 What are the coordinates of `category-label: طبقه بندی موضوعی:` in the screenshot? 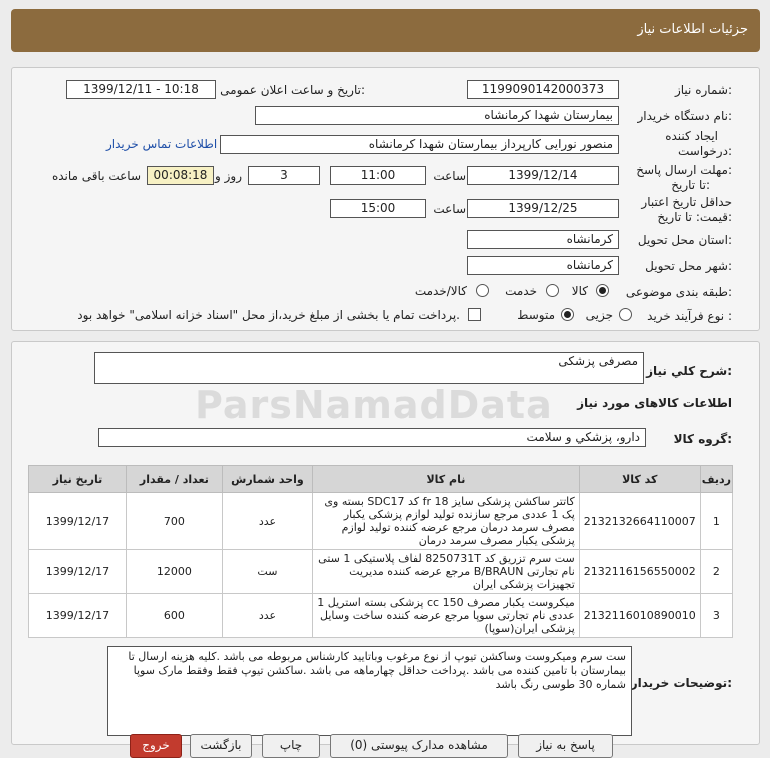 It's located at (678, 292).